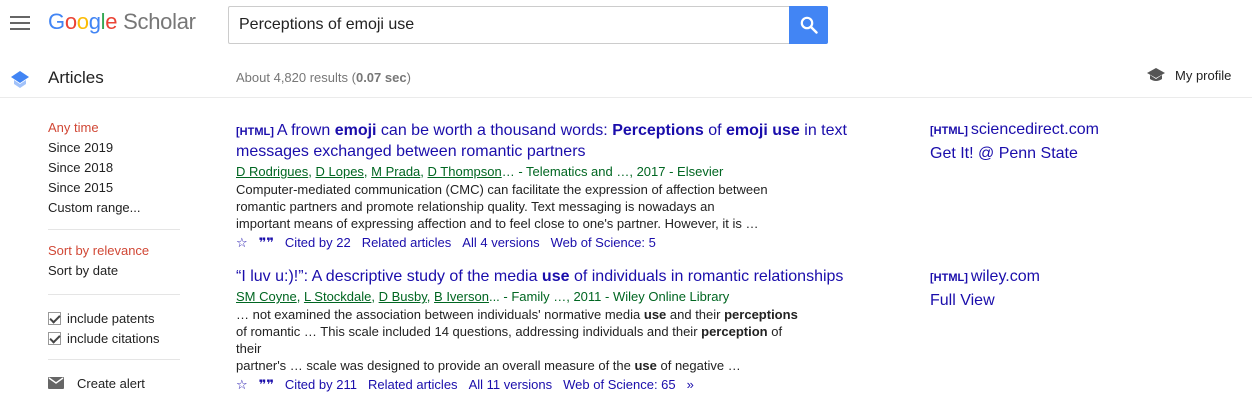 This screenshot has height=410, width=1252. Describe the element at coordinates (114, 318) in the screenshot. I see `include-patents-checkbox: include patents` at that location.